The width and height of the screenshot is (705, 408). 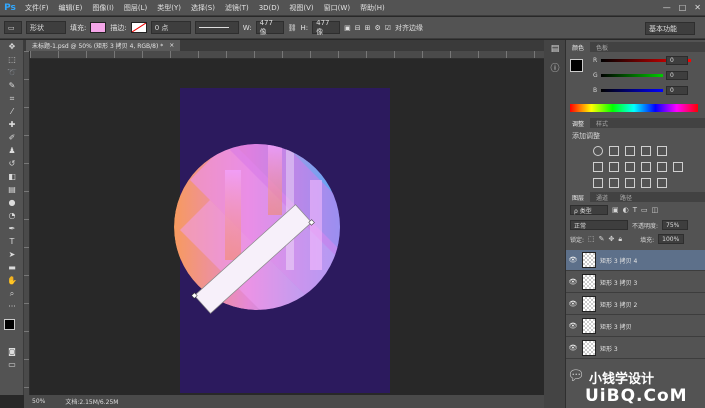 What do you see at coordinates (683, 7) in the screenshot?
I see `maximize-icon: □` at bounding box center [683, 7].